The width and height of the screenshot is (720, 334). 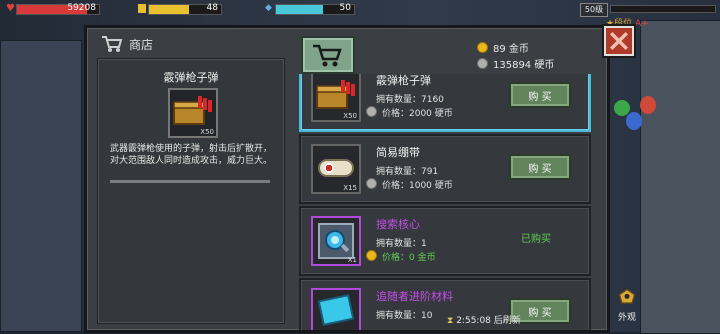 I want to click on silver-amount: 135894 硬币, so click(x=524, y=65).